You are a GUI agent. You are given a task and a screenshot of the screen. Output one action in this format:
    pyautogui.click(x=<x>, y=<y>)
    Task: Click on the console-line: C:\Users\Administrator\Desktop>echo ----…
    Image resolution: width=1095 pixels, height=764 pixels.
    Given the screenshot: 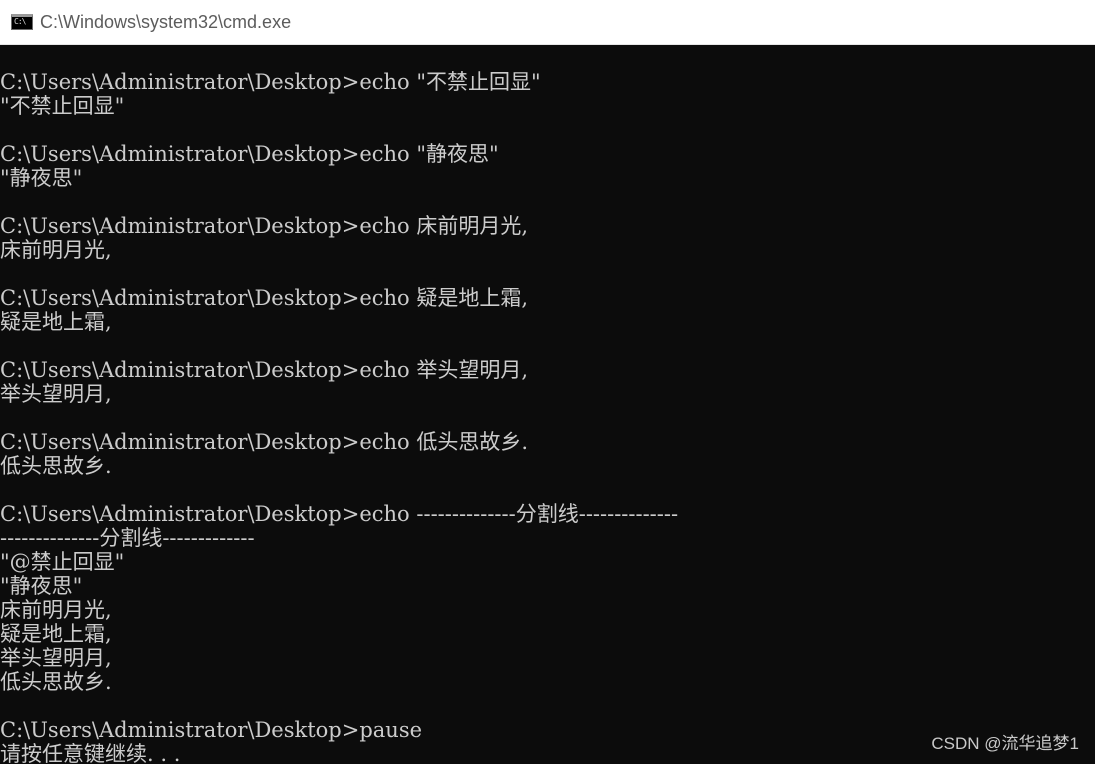 What is the action you would take?
    pyautogui.click(x=339, y=514)
    